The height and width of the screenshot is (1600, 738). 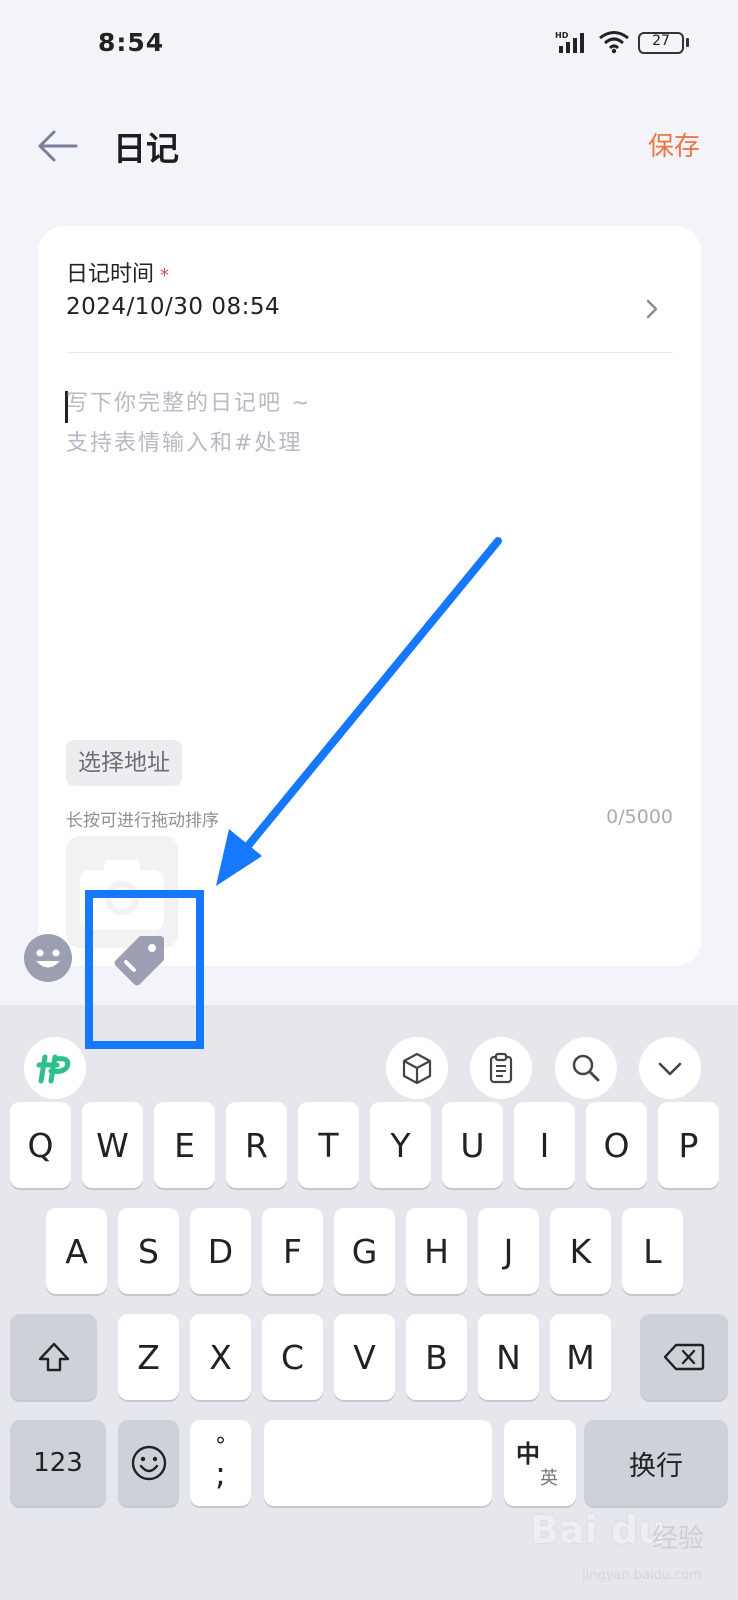 I want to click on key-y: Y, so click(x=400, y=1145).